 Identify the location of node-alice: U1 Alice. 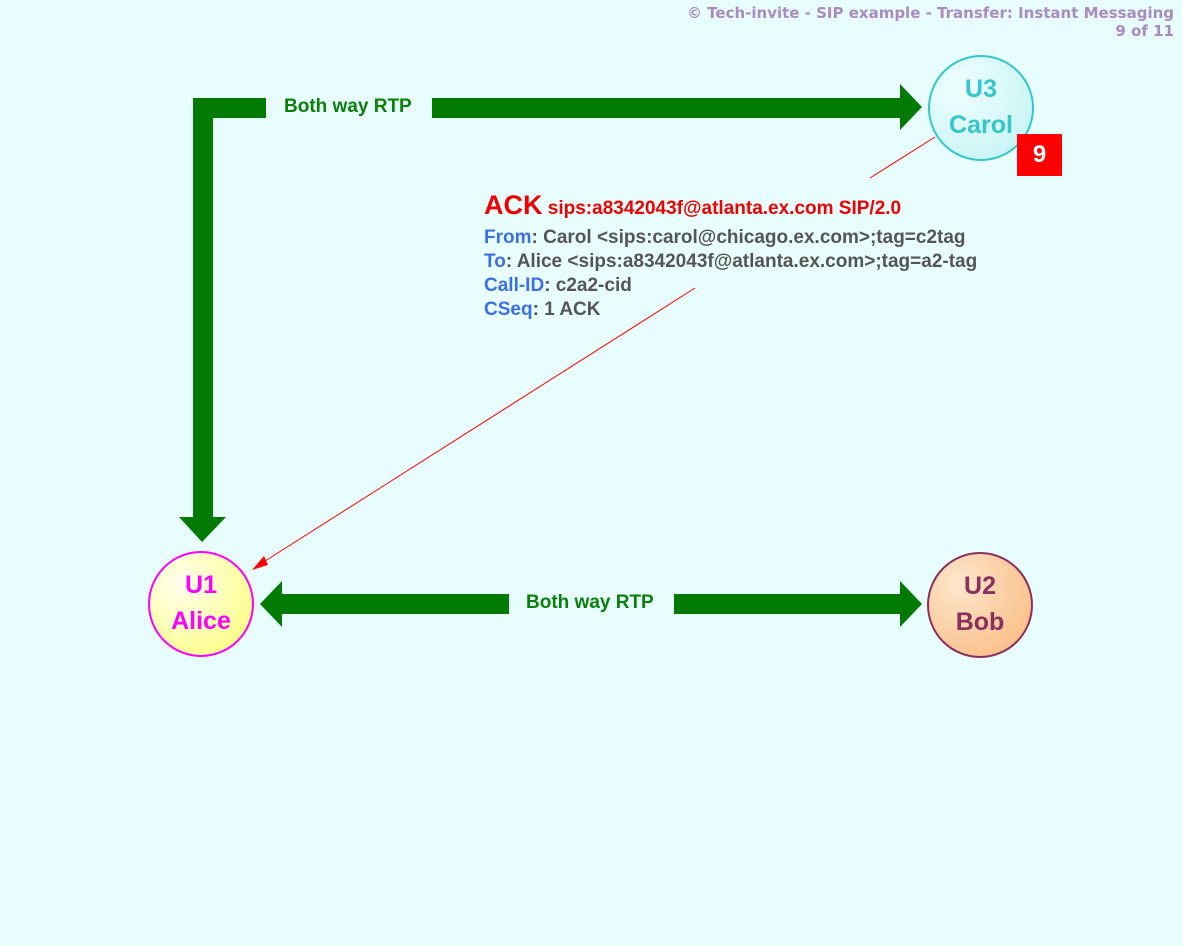
(201, 604).